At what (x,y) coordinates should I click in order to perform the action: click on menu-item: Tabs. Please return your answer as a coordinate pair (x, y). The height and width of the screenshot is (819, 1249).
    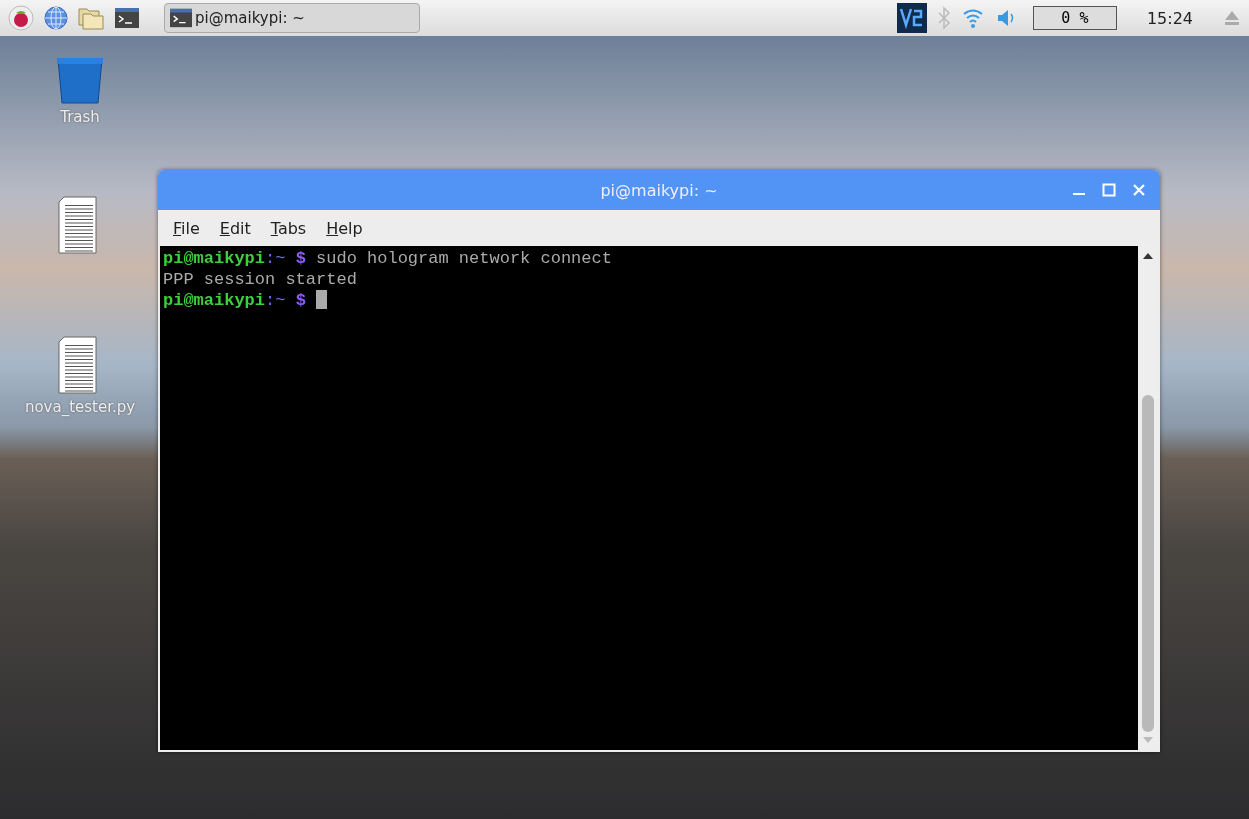
    Looking at the image, I should click on (288, 228).